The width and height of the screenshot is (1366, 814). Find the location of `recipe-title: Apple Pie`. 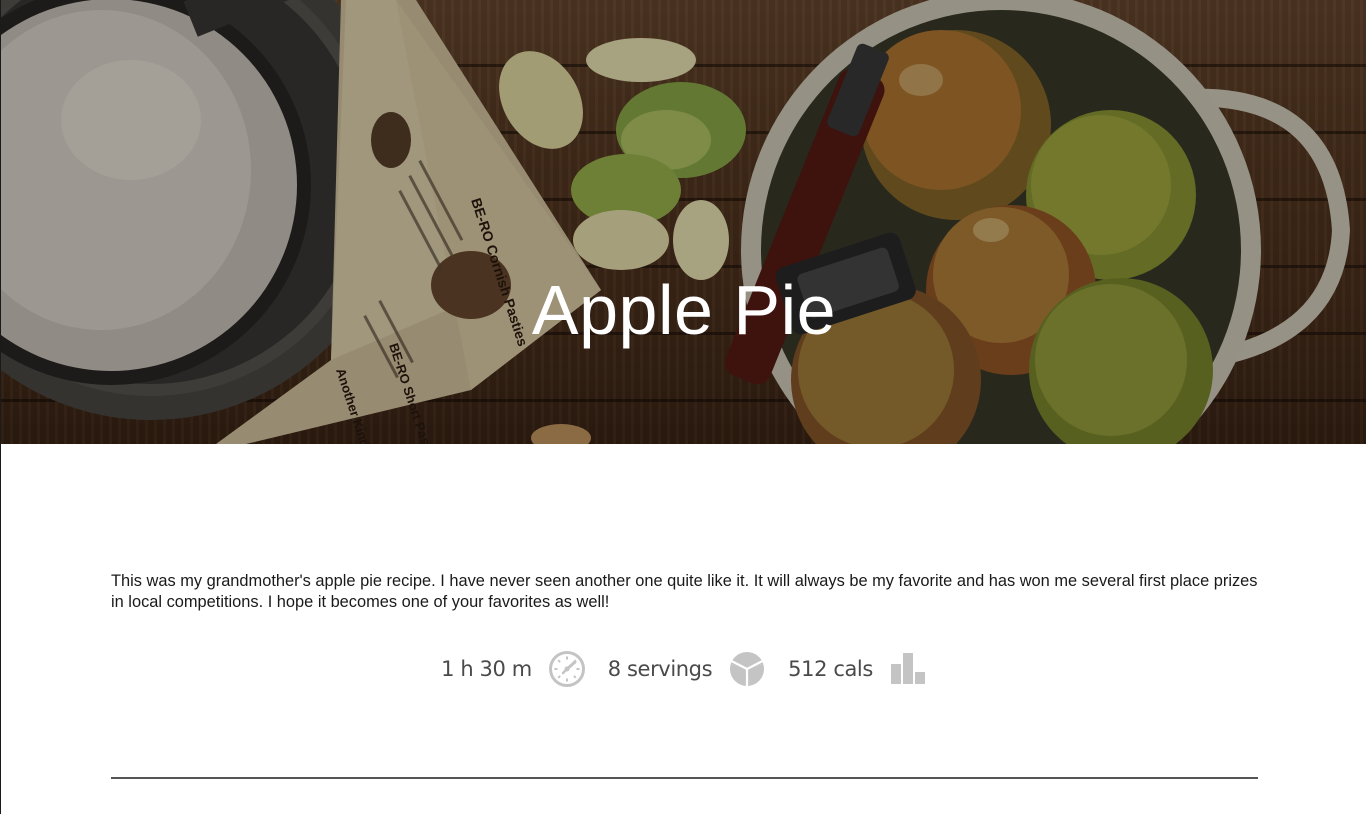

recipe-title: Apple Pie is located at coordinates (684, 310).